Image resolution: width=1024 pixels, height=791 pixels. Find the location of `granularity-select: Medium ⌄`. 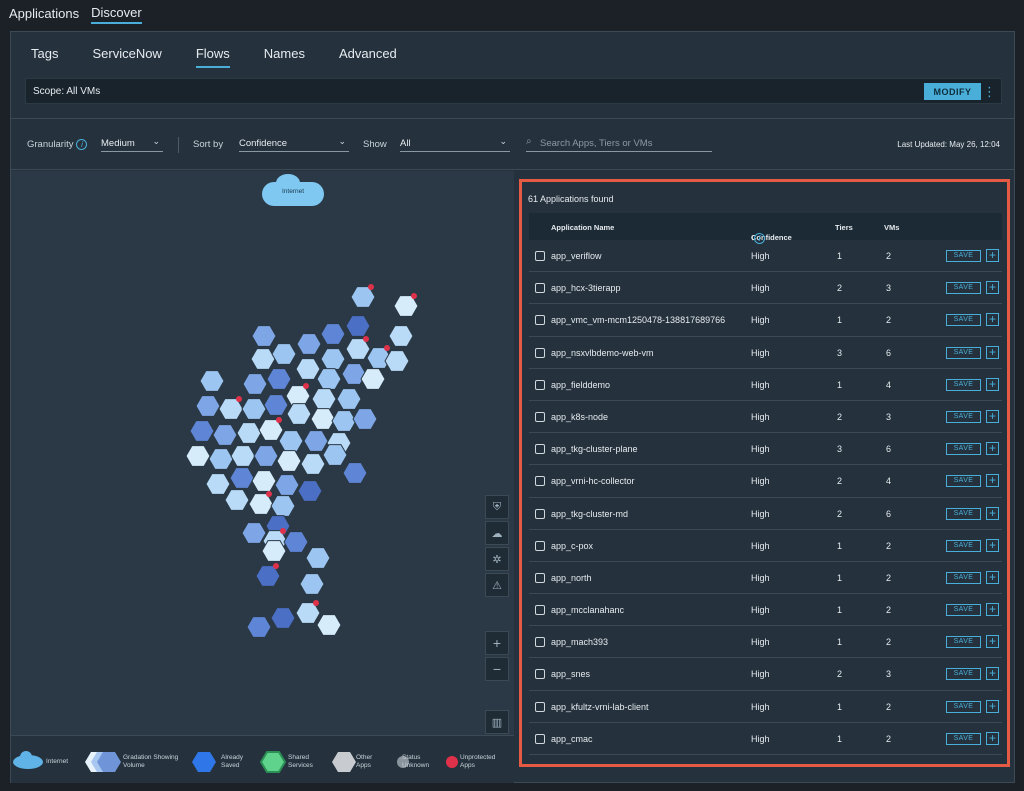

granularity-select: Medium ⌄ is located at coordinates (132, 144).